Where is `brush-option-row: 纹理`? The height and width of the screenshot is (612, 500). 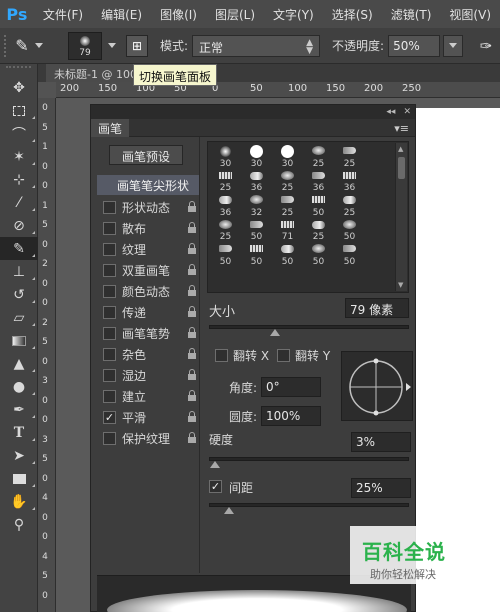 brush-option-row: 纹理 is located at coordinates (148, 249).